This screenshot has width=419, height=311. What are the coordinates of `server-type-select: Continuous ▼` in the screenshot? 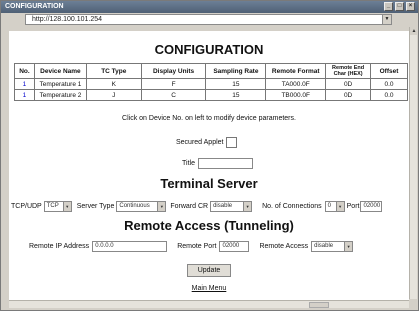 It's located at (141, 206).